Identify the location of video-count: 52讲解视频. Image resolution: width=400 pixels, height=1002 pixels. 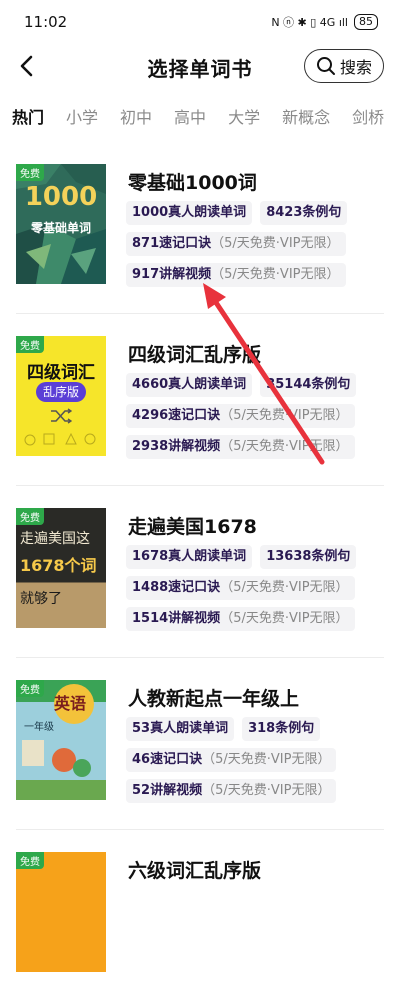
(167, 790).